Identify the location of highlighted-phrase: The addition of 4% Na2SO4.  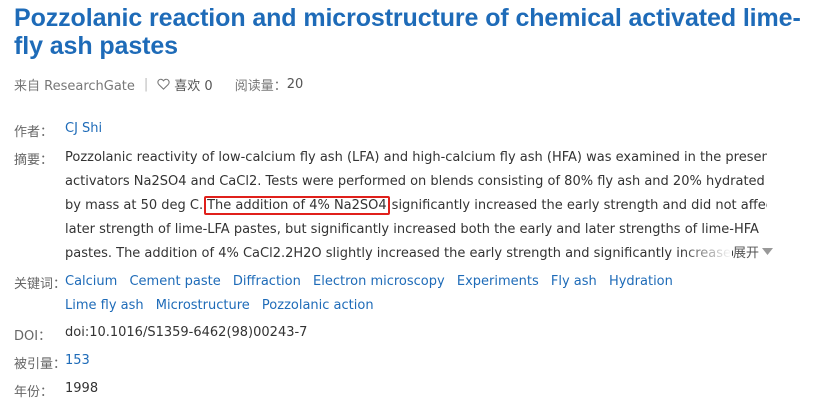
(297, 205).